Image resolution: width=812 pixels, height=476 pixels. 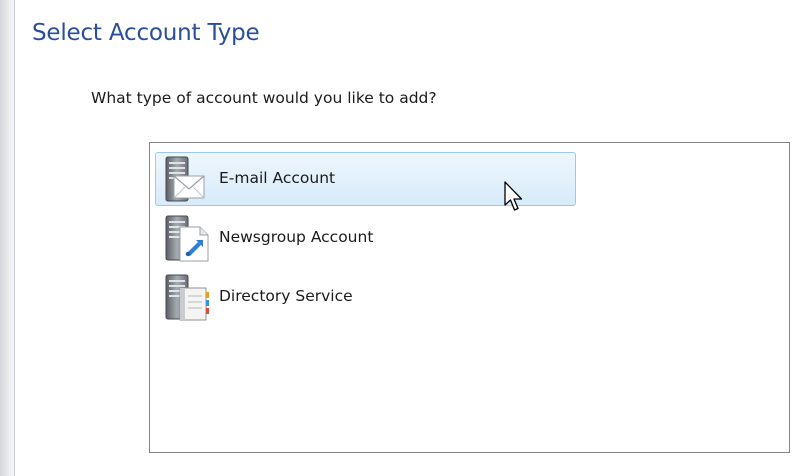 I want to click on dialog-edge-line, so click(x=14, y=238).